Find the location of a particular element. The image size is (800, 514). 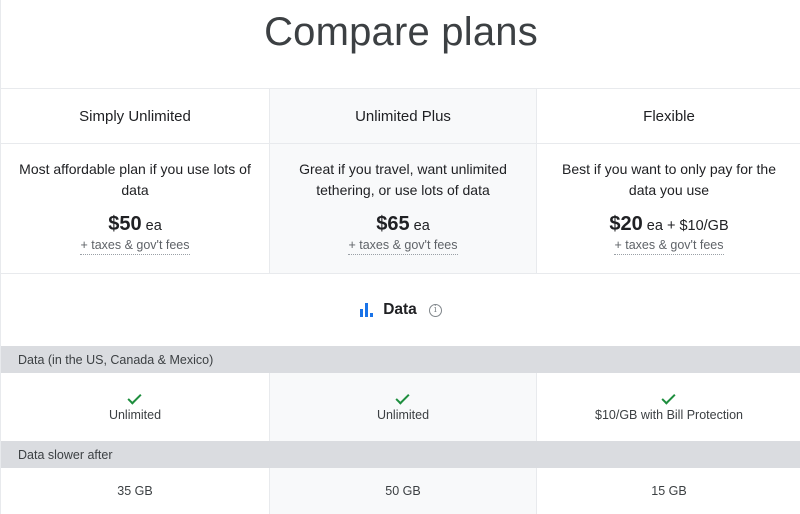

bar-chart-icon is located at coordinates (367, 310).